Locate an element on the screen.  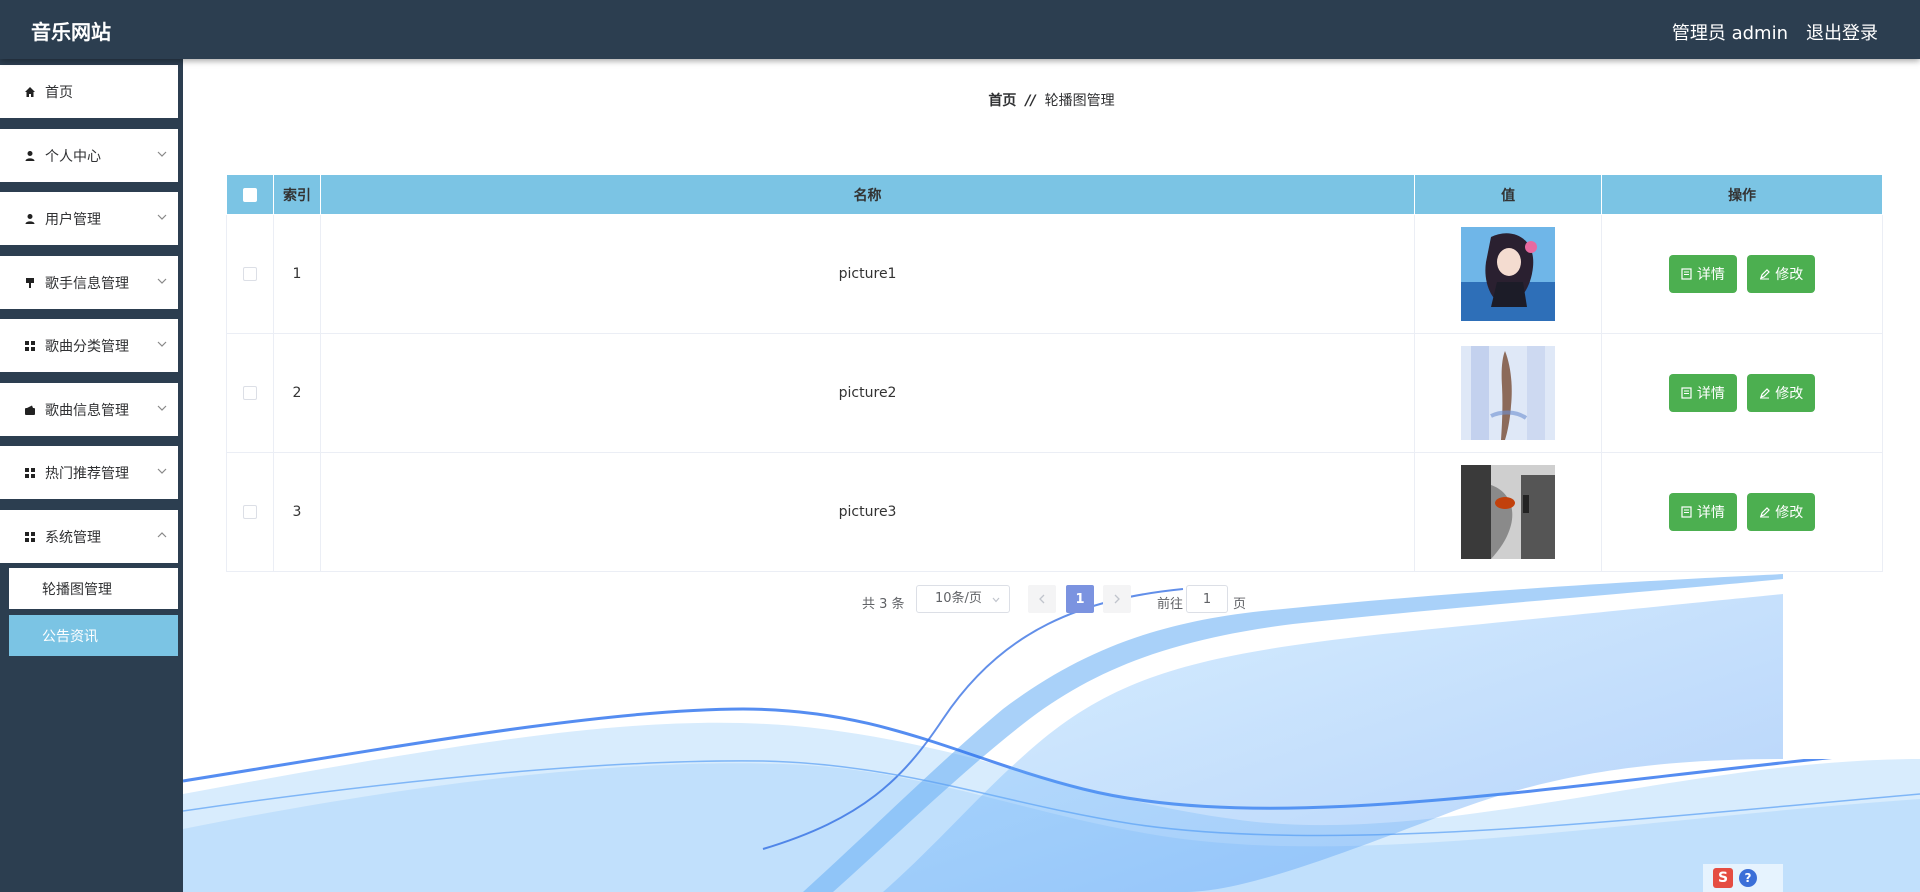
sidebar-subitem-label: 公告资讯 is located at coordinates (70, 636).